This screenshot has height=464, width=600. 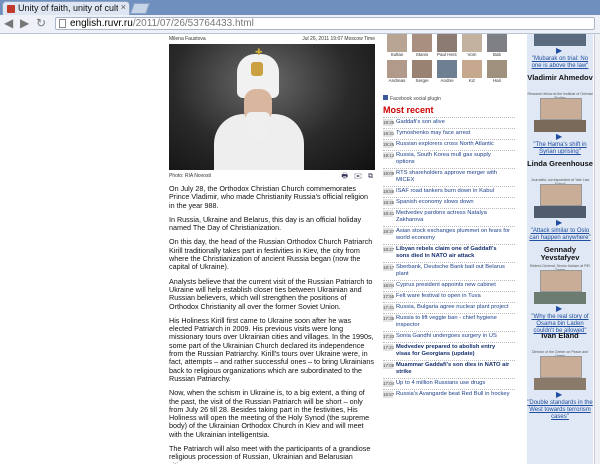 I want to click on face-item: Sergei, so click(x=422, y=72).